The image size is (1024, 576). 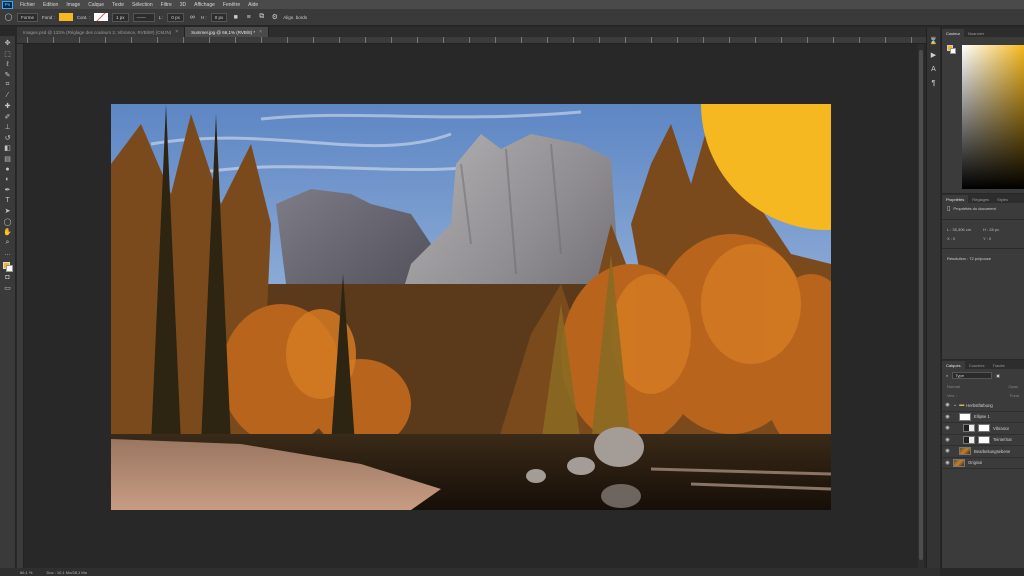 What do you see at coordinates (965, 238) in the screenshot?
I see `x-value: X : 0` at bounding box center [965, 238].